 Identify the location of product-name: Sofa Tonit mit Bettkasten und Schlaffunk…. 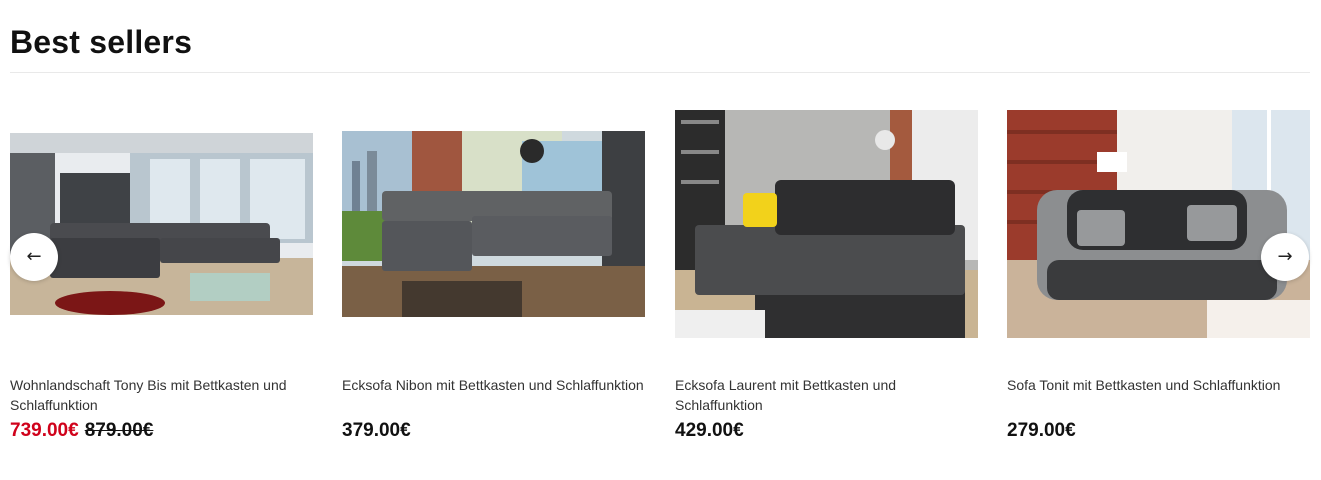
(1158, 385).